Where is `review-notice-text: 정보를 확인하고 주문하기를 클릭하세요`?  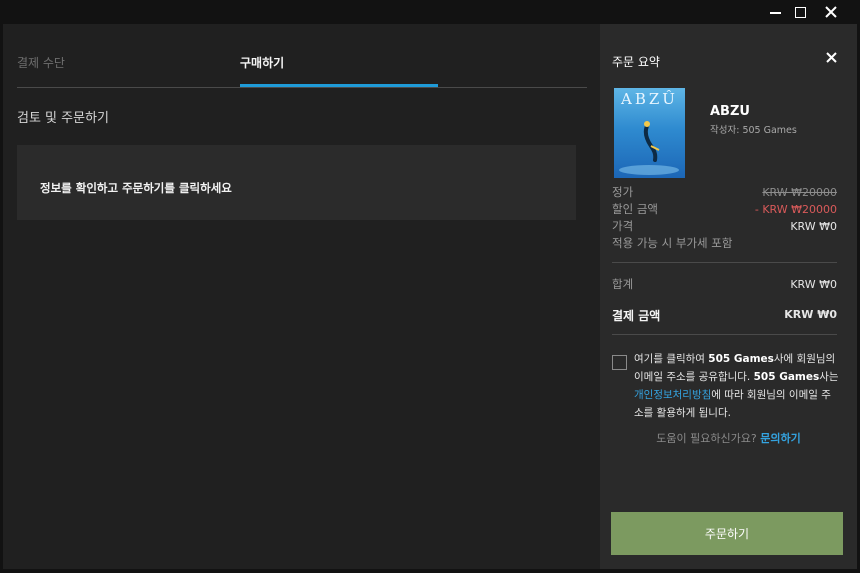
review-notice-text: 정보를 확인하고 주문하기를 클릭하세요 is located at coordinates (136, 188).